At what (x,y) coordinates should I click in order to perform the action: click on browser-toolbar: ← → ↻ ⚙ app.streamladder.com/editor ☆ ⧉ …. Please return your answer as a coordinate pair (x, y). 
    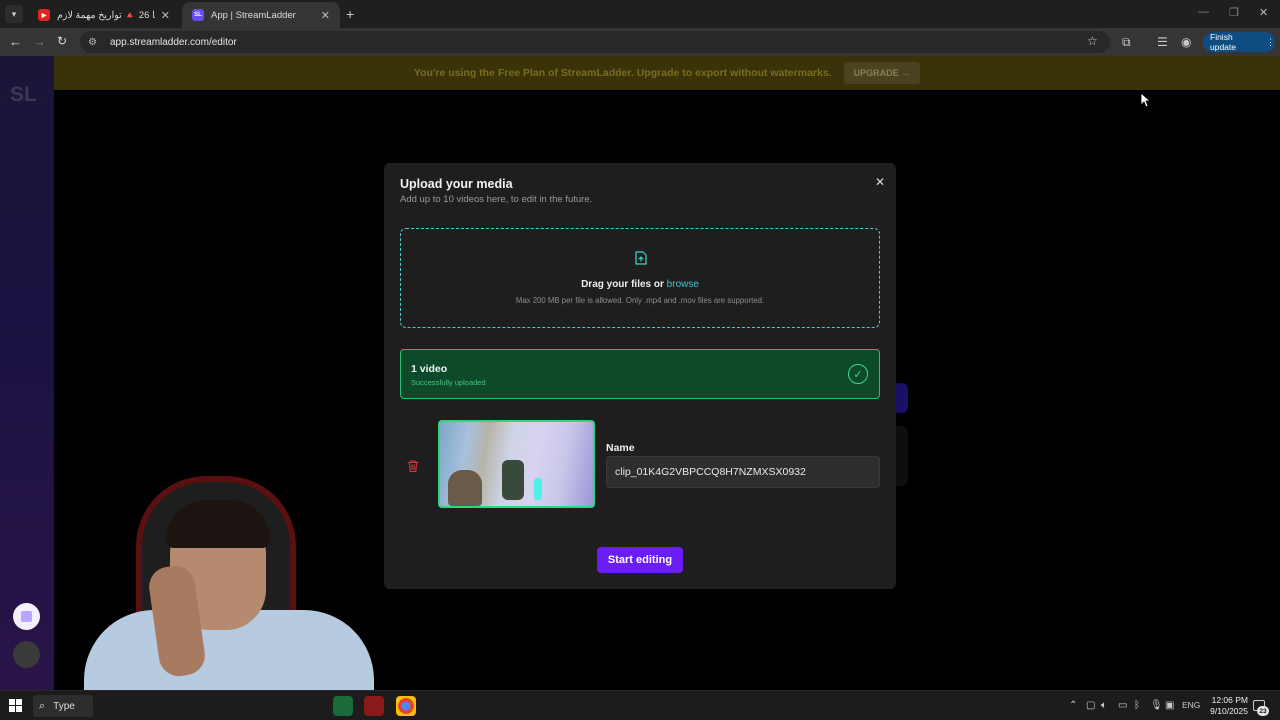
    Looking at the image, I should click on (640, 42).